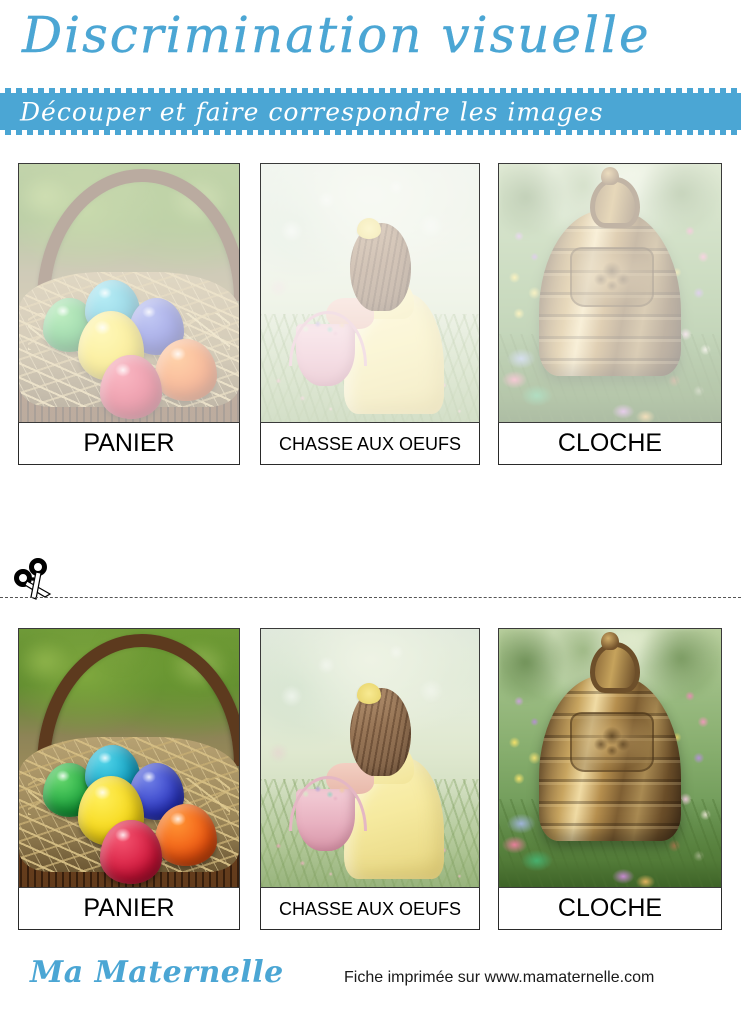 The image size is (741, 1024). What do you see at coordinates (33, 579) in the screenshot?
I see `scissors-icon` at bounding box center [33, 579].